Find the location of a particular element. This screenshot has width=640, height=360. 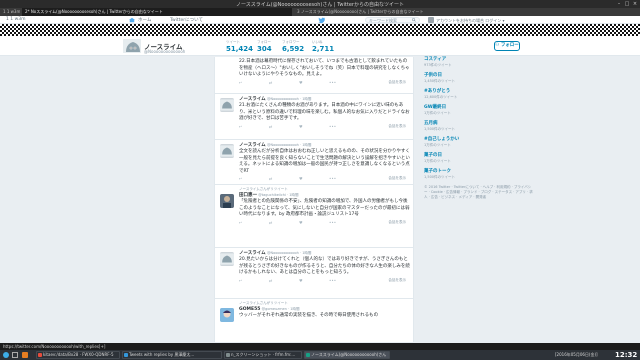

tweet-meta: @gomeuzmen · 1時間 is located at coordinates (281, 309).